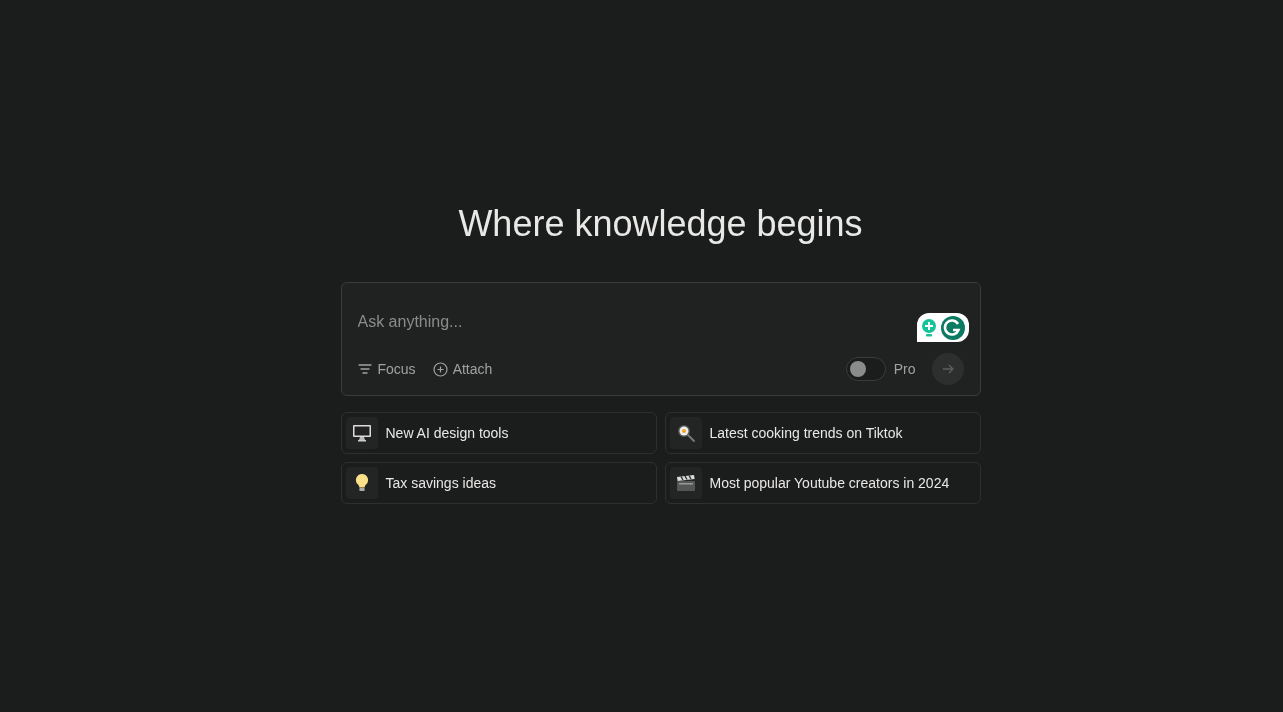 This screenshot has height=712, width=1283. Describe the element at coordinates (685, 483) in the screenshot. I see `clapperboard-icon` at that location.